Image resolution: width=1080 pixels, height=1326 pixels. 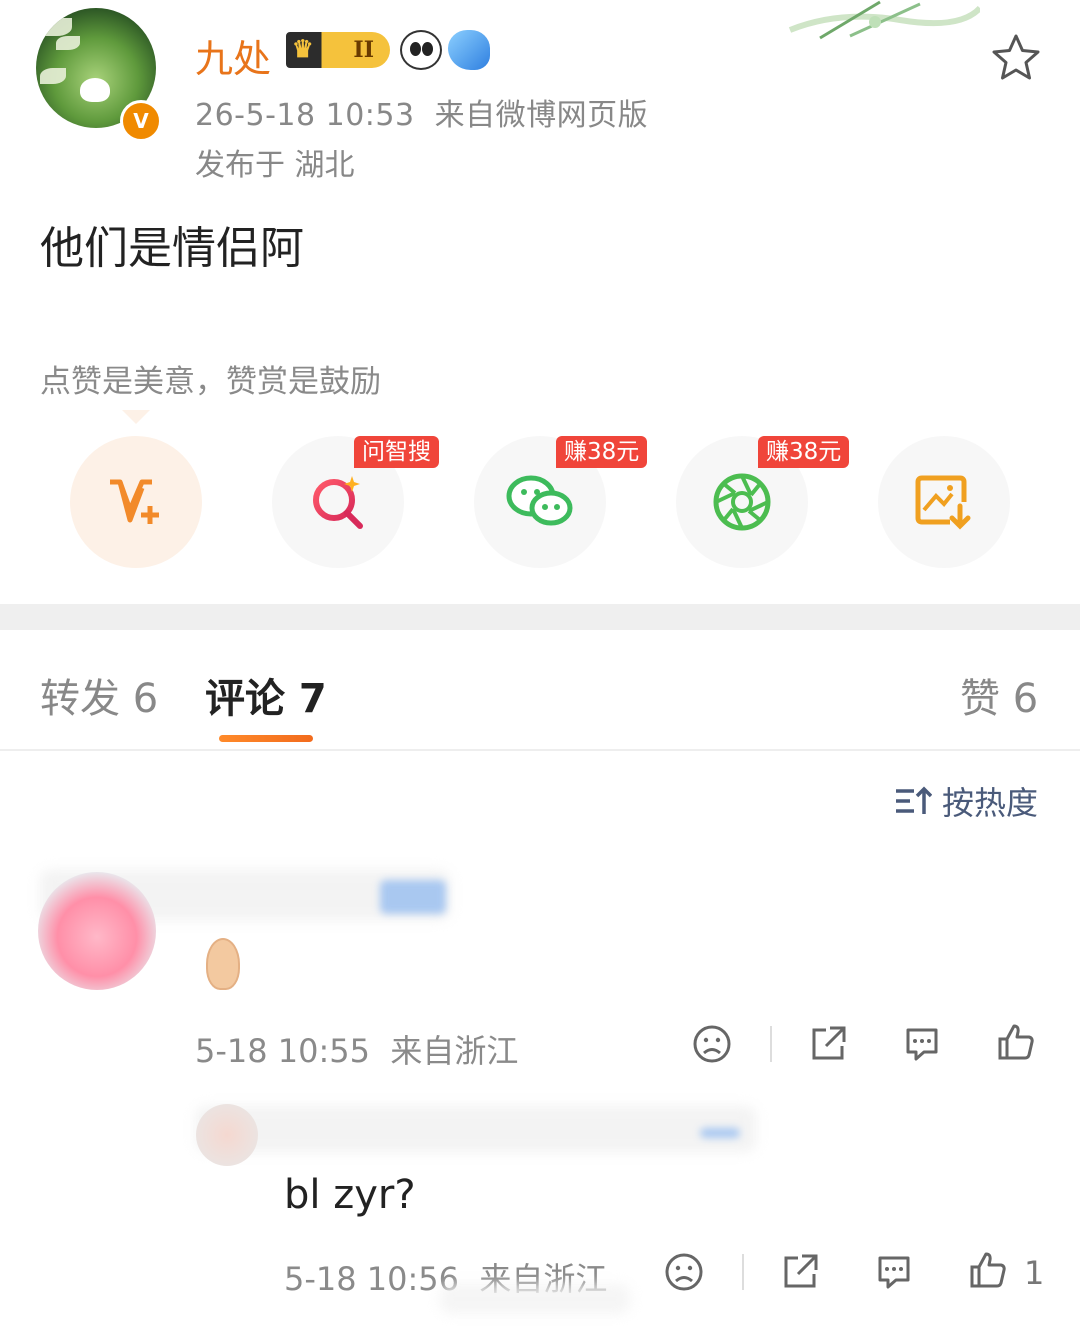 I want to click on comment-meta: 5-18 10:55 来自浙江, so click(x=356, y=1049).